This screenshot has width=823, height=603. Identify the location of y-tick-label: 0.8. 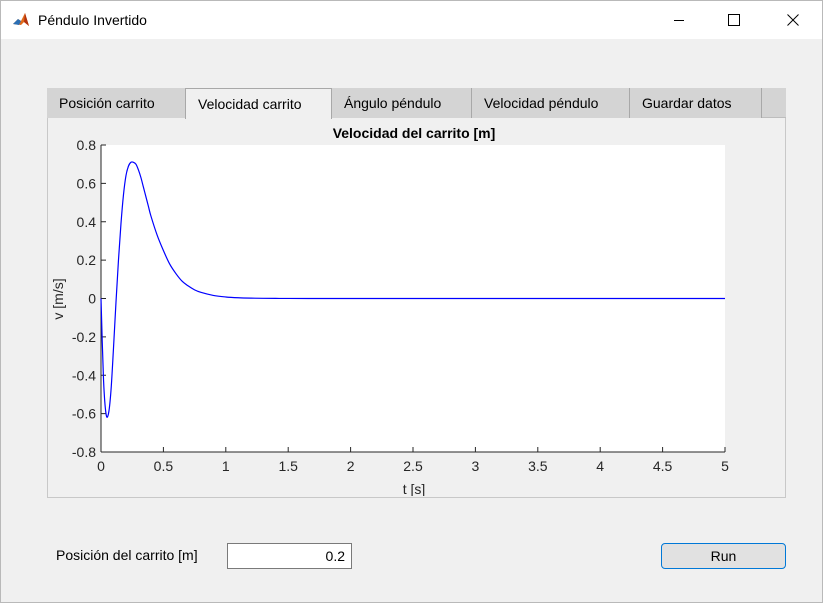
(87, 145).